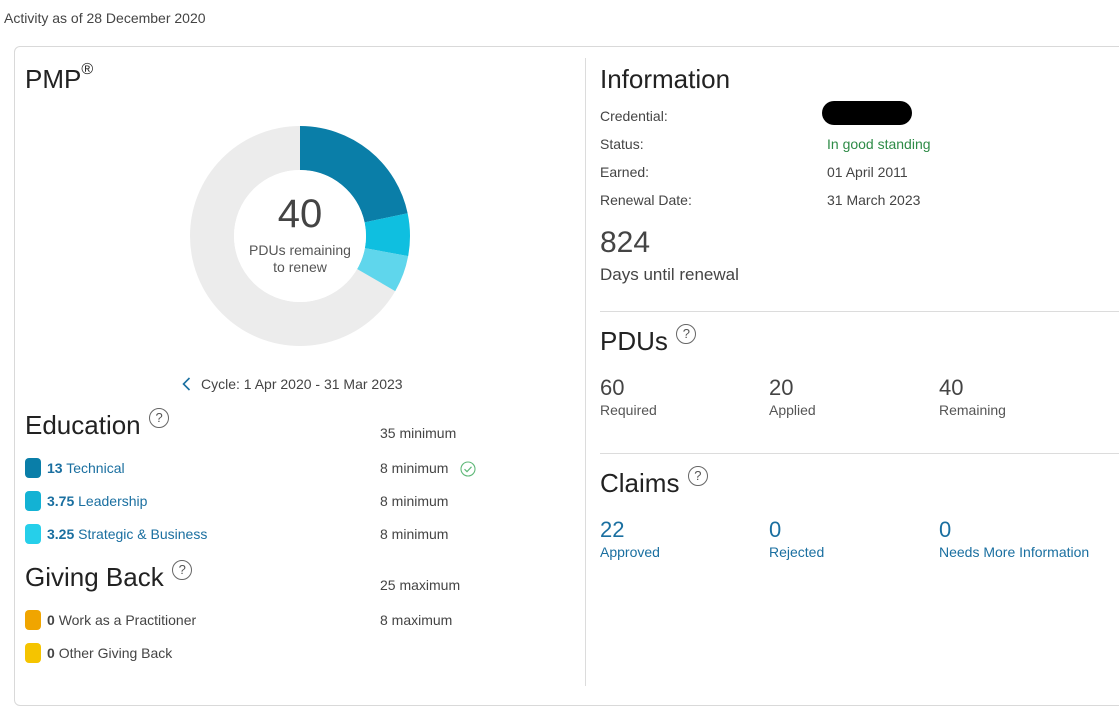 The width and height of the screenshot is (1119, 706). What do you see at coordinates (625, 172) in the screenshot?
I see `earned-label: Earned:` at bounding box center [625, 172].